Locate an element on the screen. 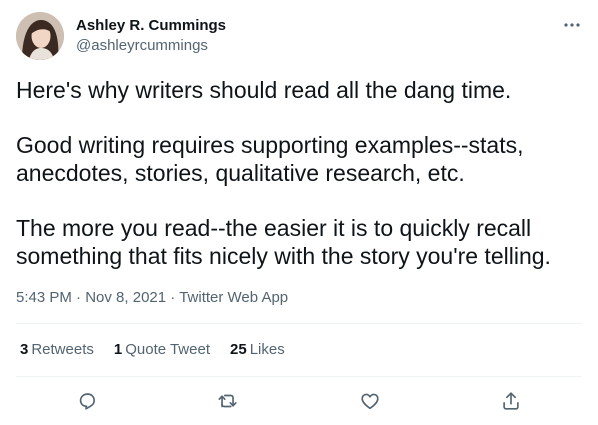 This screenshot has height=425, width=598. likes-label: Likes is located at coordinates (267, 349).